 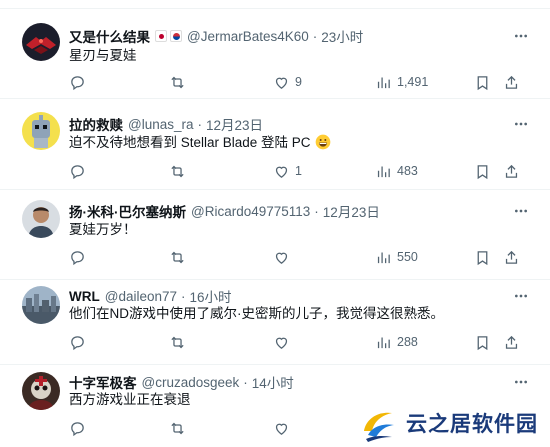 What do you see at coordinates (342, 36) in the screenshot?
I see `timestamp: 23小时` at bounding box center [342, 36].